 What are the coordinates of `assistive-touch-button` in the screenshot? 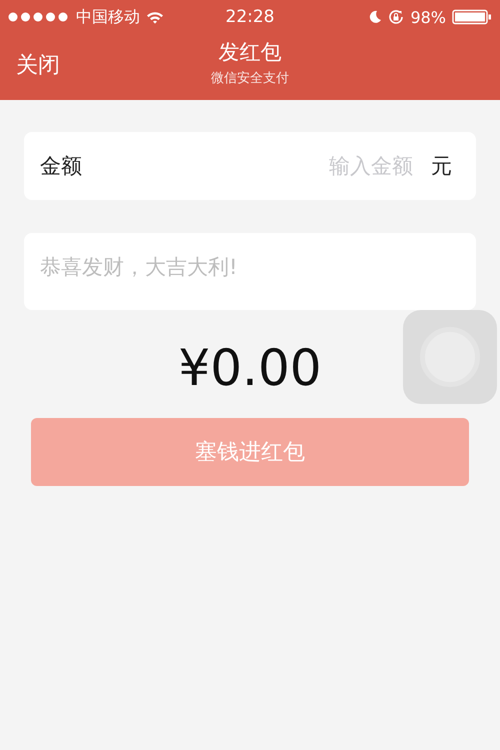 It's located at (450, 357).